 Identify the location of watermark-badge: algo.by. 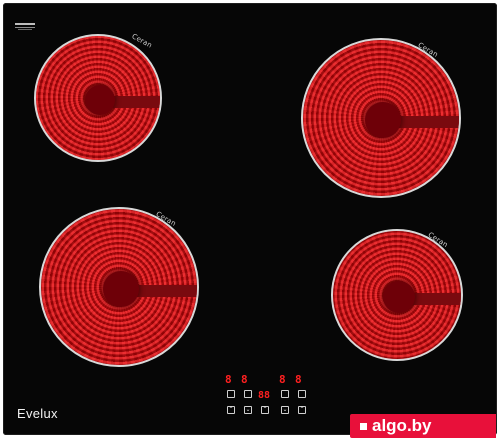
(423, 426).